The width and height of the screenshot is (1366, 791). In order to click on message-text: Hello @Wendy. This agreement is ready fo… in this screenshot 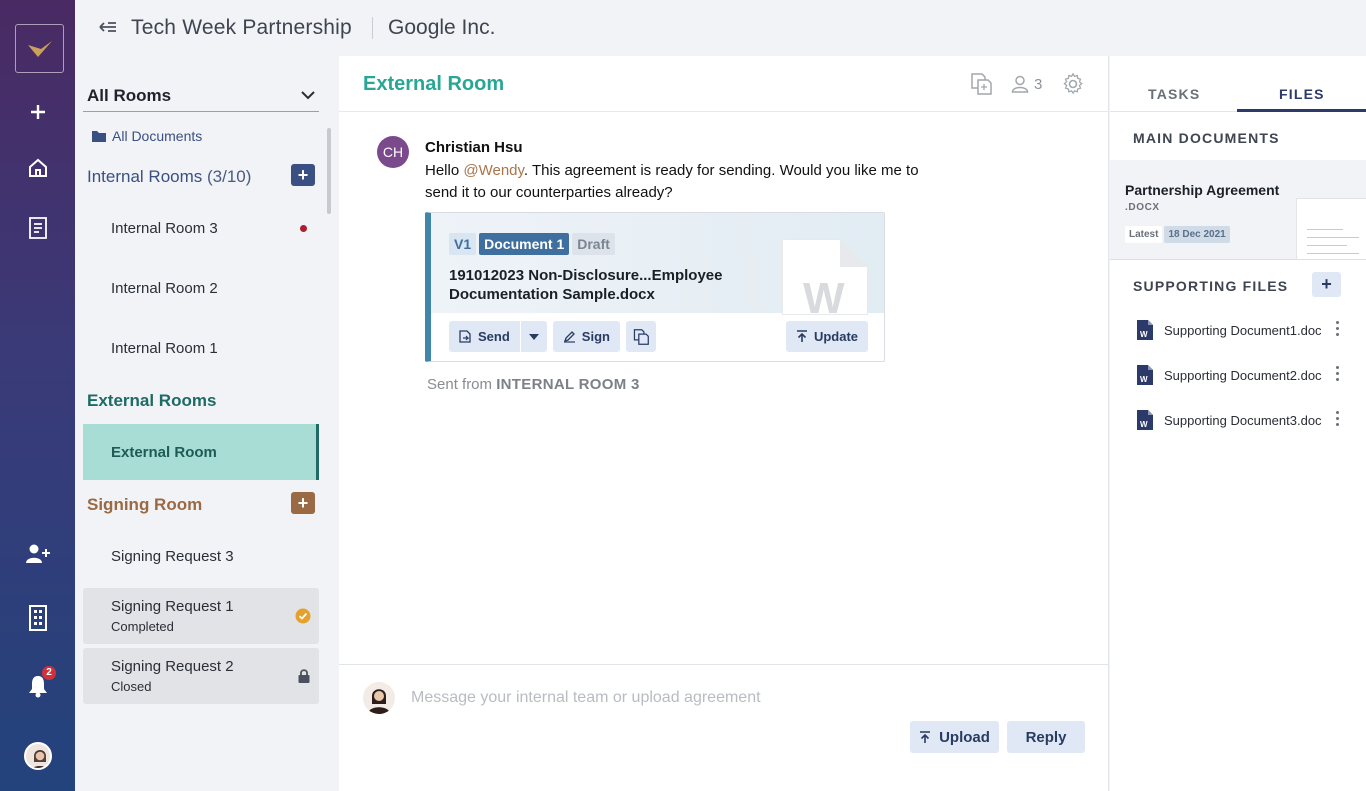, I will do `click(672, 181)`.